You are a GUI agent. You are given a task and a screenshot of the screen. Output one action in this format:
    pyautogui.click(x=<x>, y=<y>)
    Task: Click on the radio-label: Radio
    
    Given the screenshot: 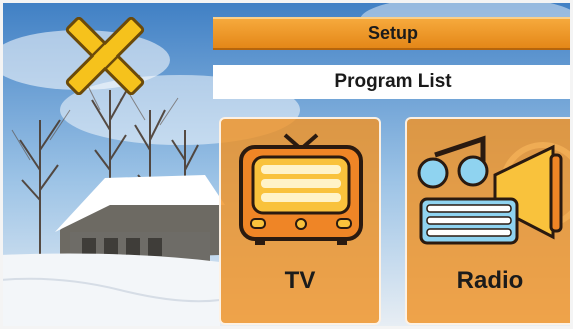 What is the action you would take?
    pyautogui.click(x=490, y=280)
    